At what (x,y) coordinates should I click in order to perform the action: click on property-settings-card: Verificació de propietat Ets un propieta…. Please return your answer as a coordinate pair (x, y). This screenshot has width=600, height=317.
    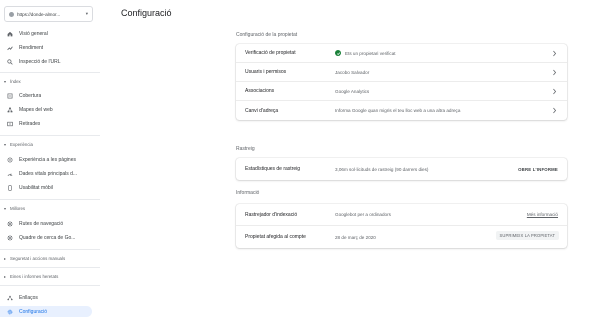
    Looking at the image, I should click on (401, 82).